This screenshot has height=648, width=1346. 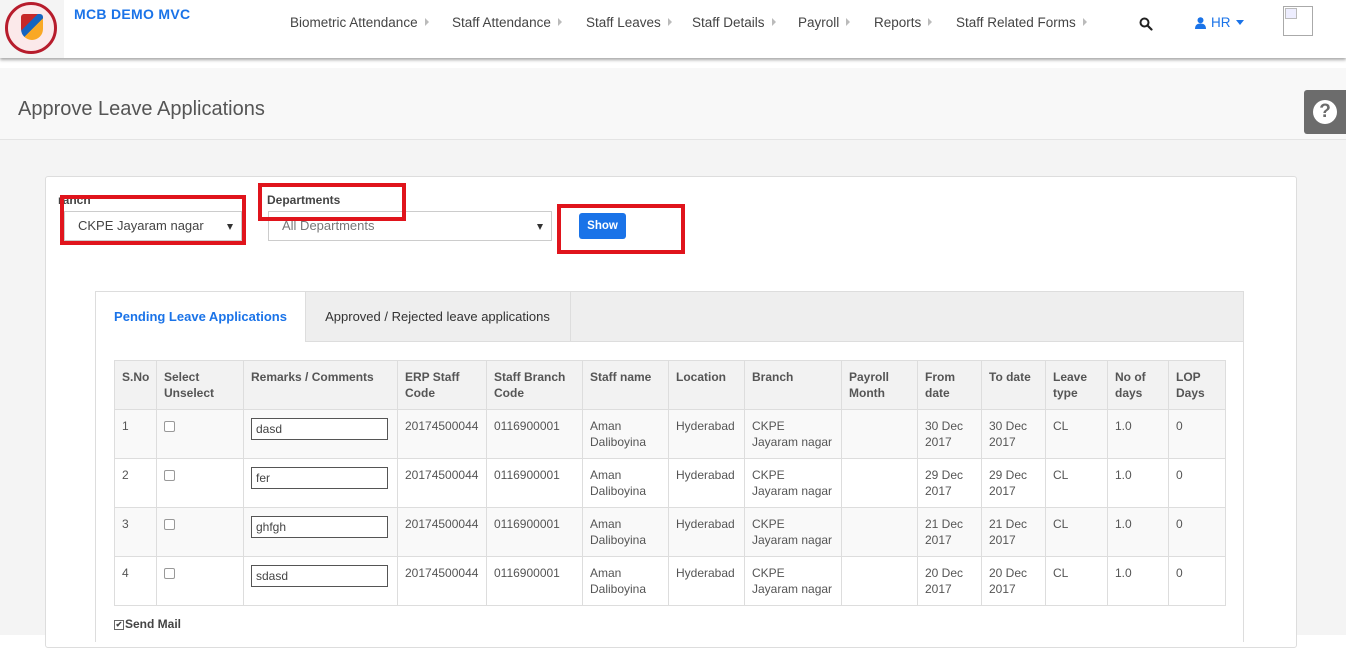 I want to click on user-icon, so click(x=1200, y=23).